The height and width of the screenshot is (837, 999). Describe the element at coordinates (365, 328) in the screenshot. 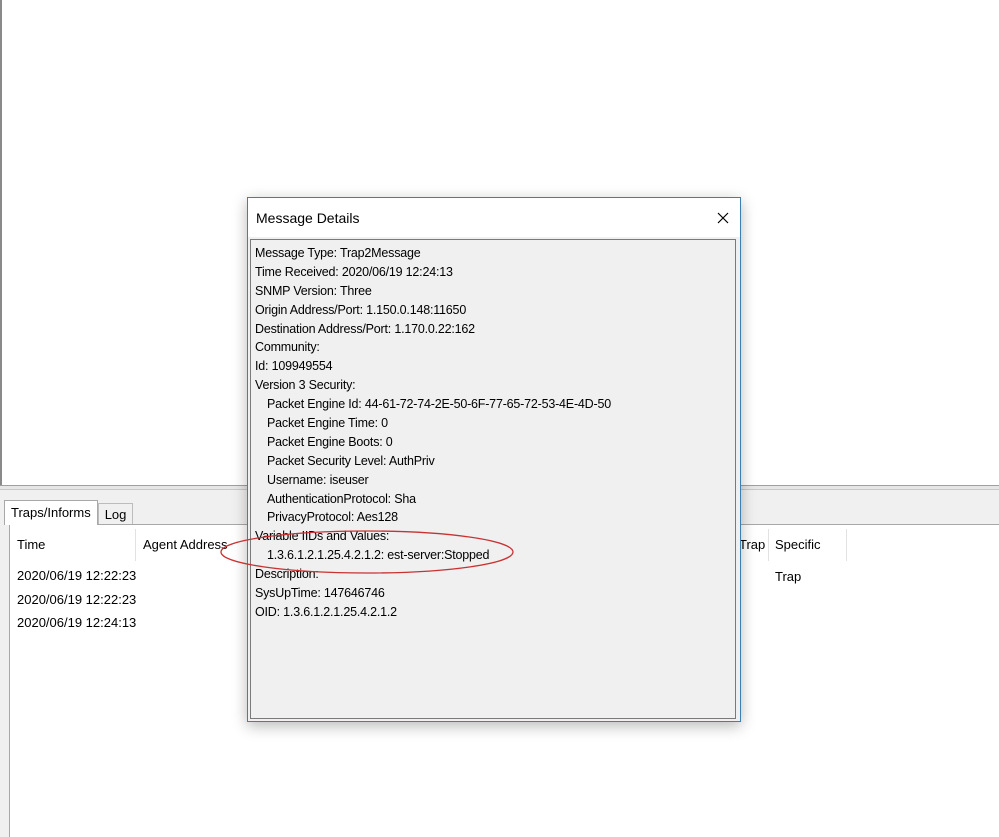

I see `detail-destination-address: Destination Address/Port: 1.170.0.22:162` at that location.